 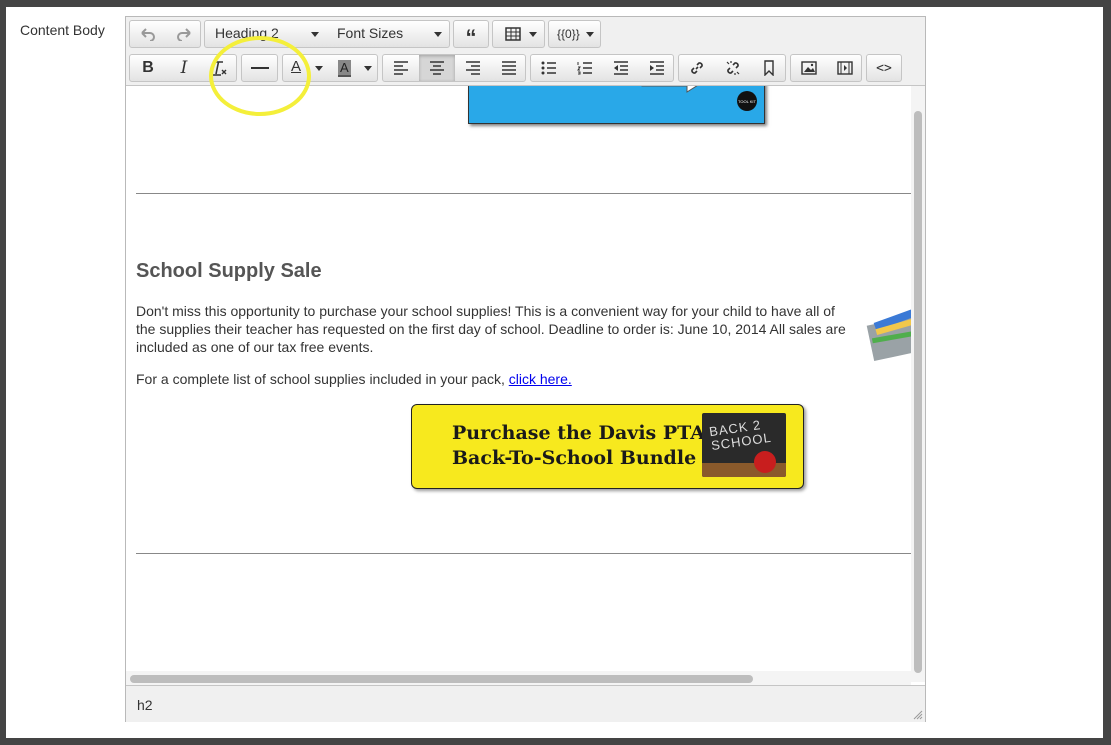 I want to click on blockquote-button: “, so click(x=471, y=35).